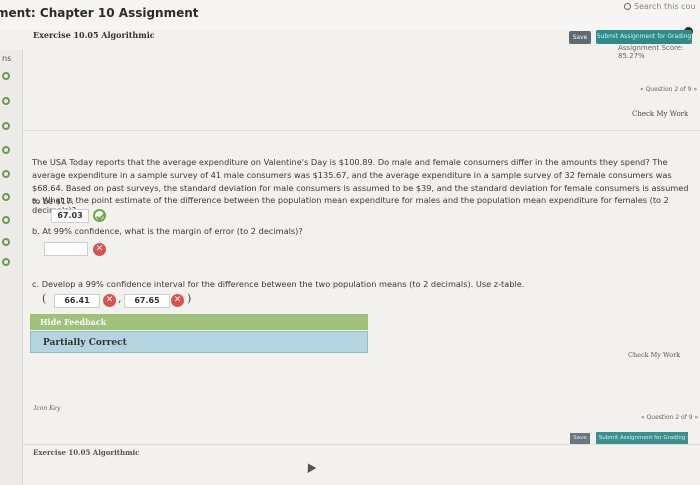 Image resolution: width=700 pixels, height=485 pixels. I want to click on hide-feedback-button: Hide Feedback, so click(199, 322).